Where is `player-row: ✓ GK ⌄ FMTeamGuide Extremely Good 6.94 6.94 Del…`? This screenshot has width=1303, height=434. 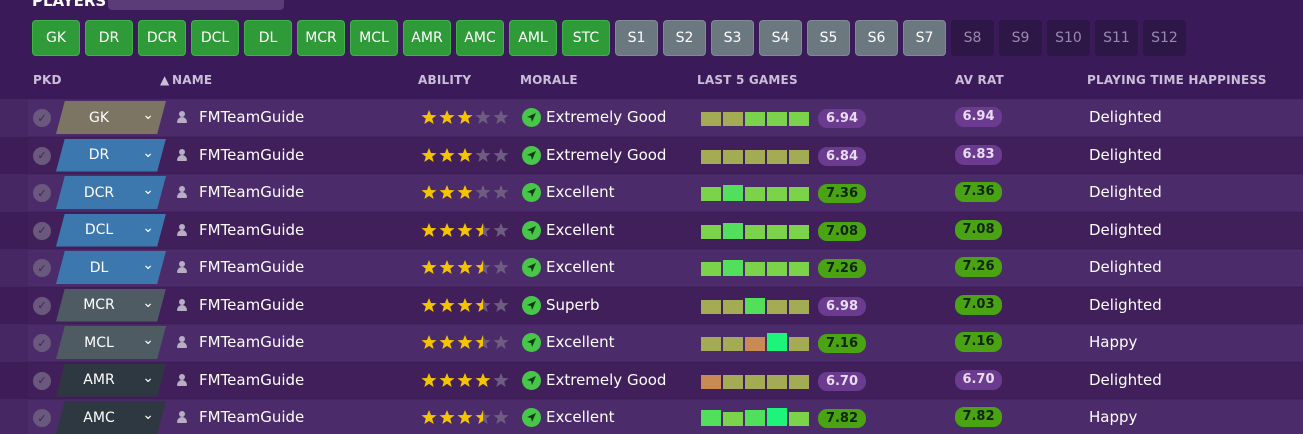
player-row: ✓ GK ⌄ FMTeamGuide Extremely Good 6.94 6.94 Del… is located at coordinates (651, 118).